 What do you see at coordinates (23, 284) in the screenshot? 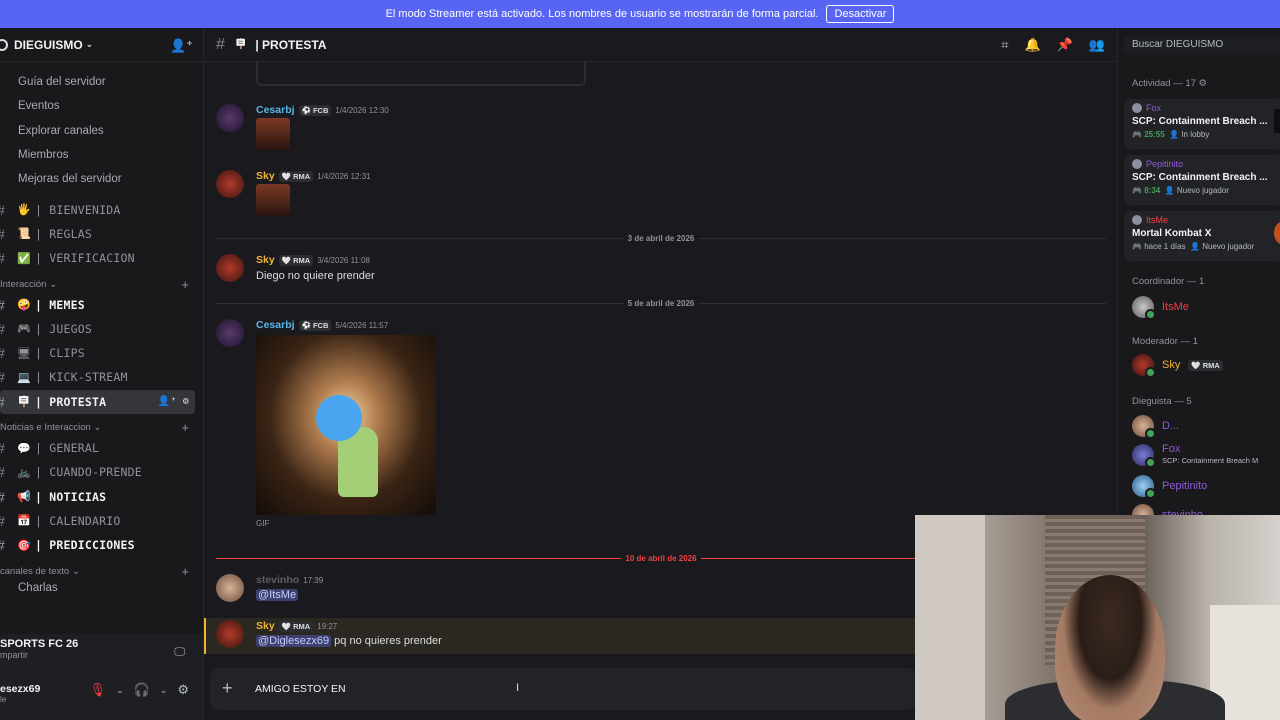
I see `category-label: Interacción` at bounding box center [23, 284].